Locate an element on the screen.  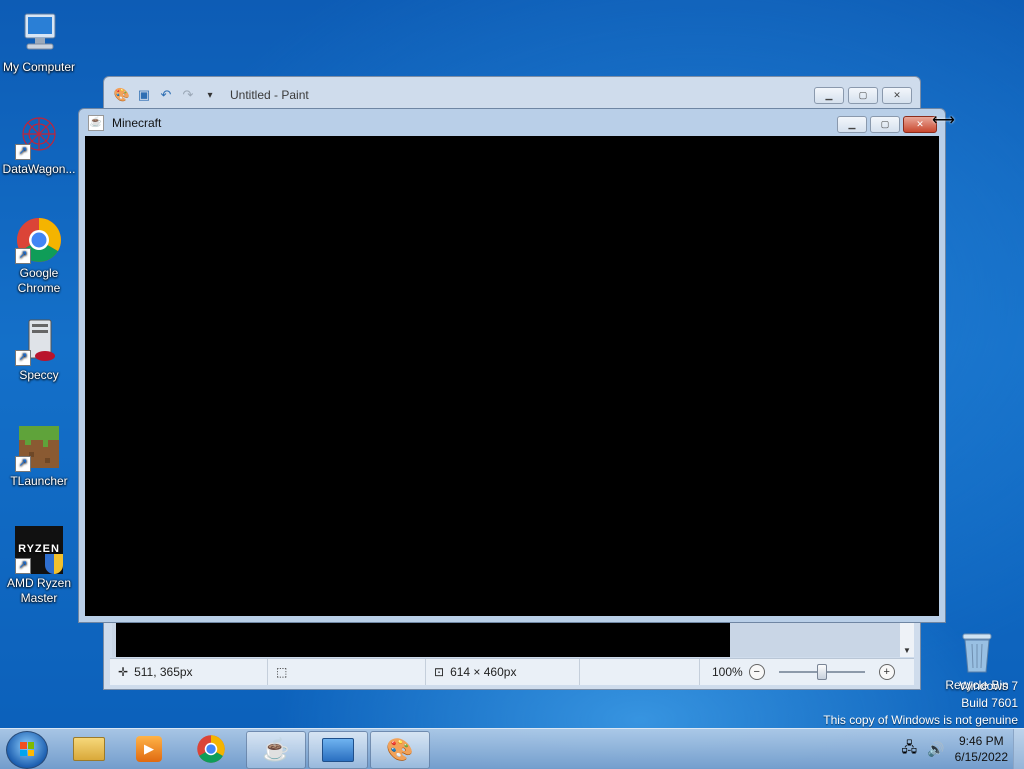
volume-icon: 🔊 is located at coordinates (935, 749).